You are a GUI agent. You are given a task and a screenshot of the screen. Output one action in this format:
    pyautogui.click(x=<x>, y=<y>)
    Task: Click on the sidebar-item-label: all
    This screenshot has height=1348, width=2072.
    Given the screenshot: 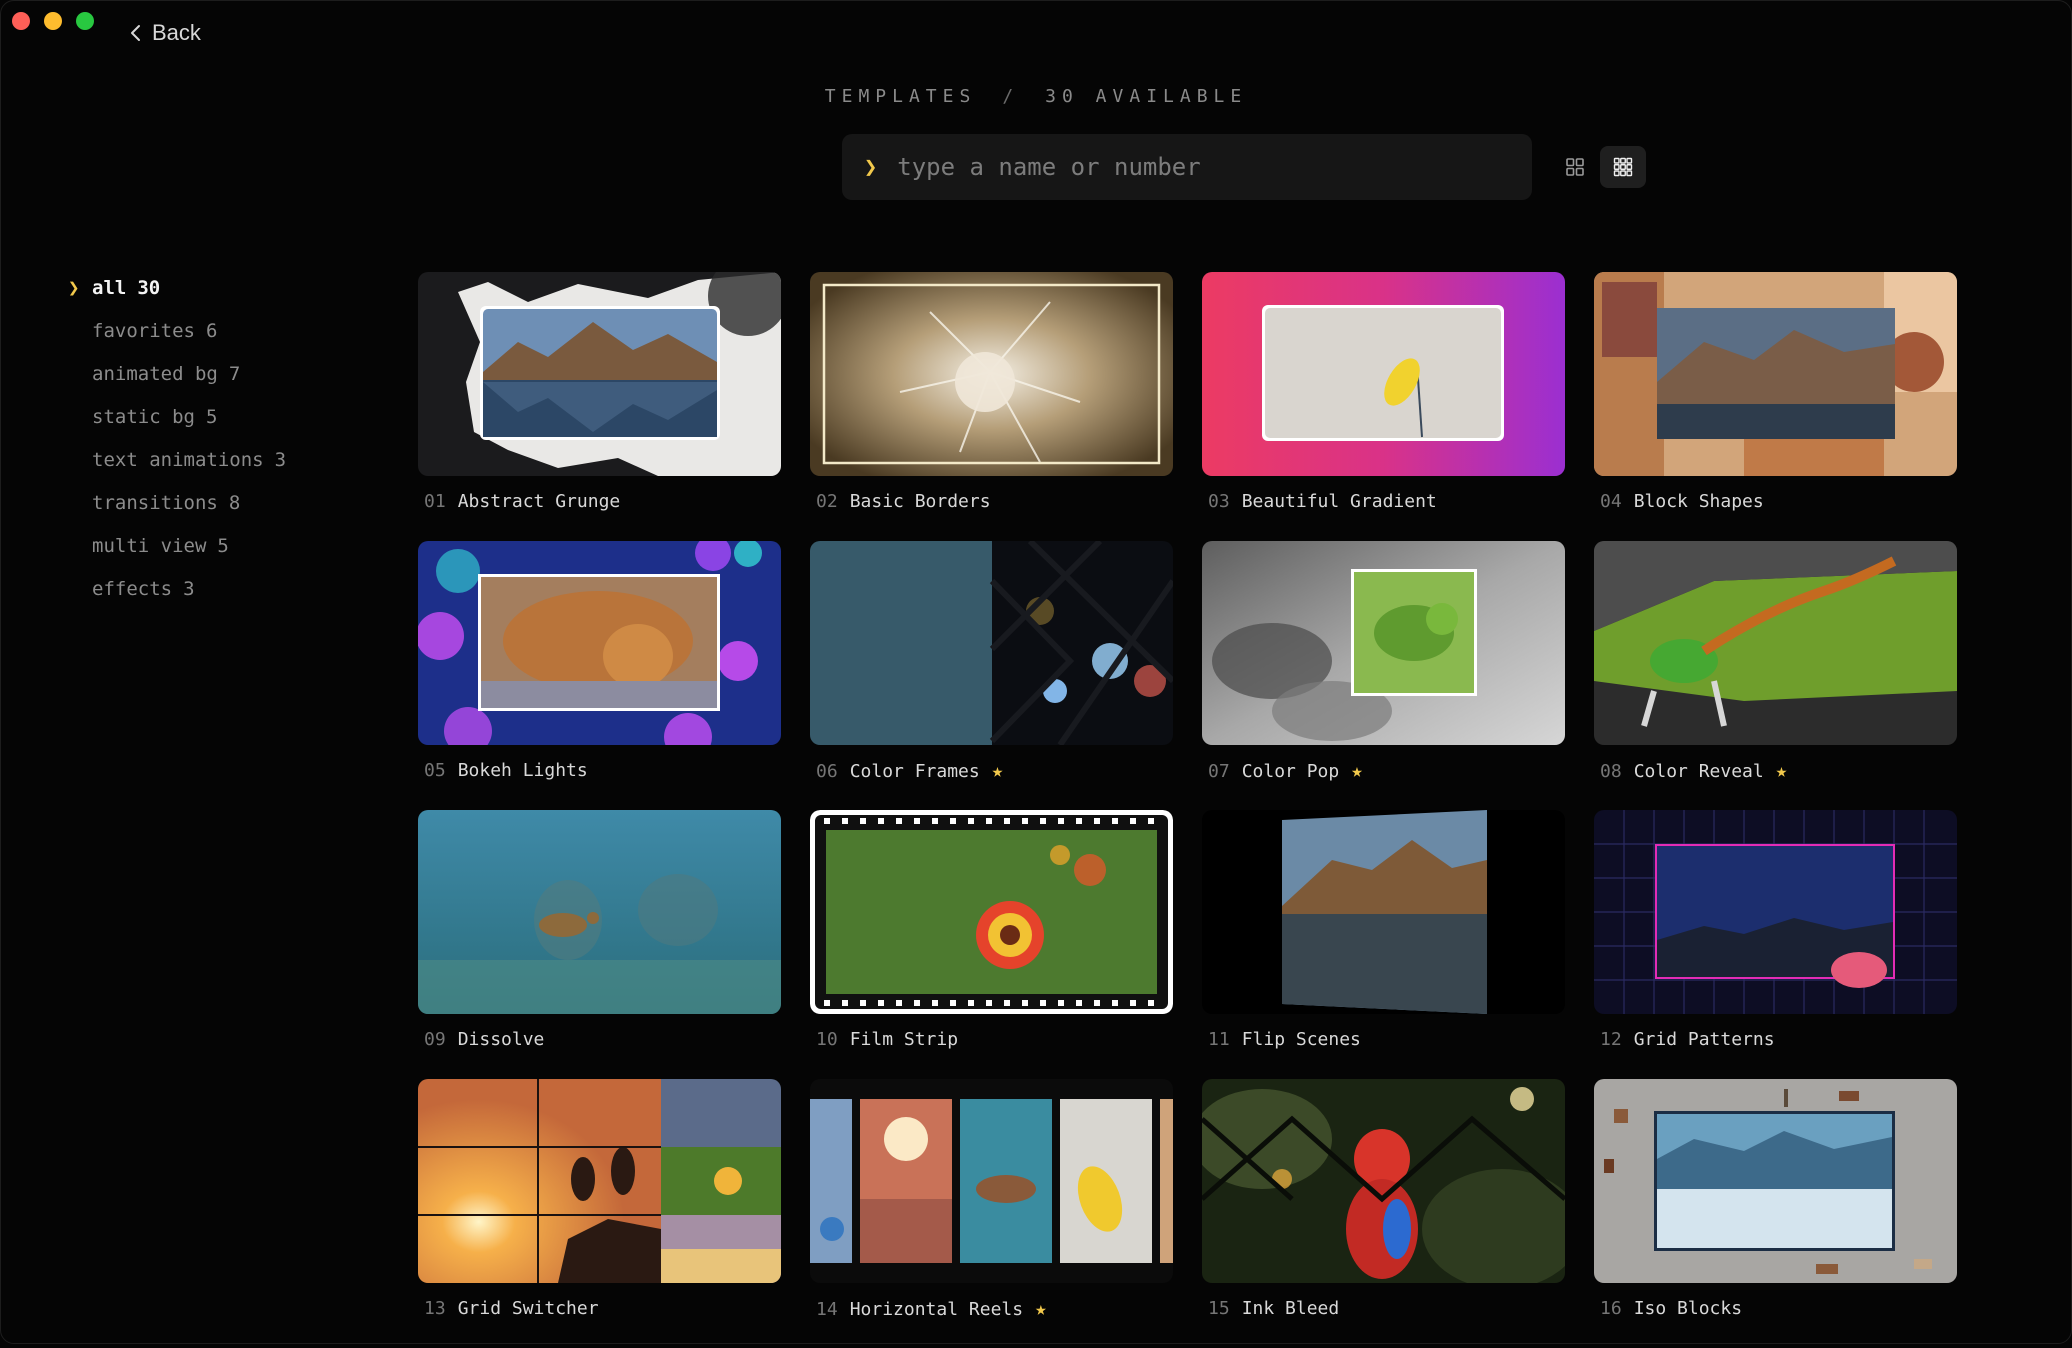 What is the action you would take?
    pyautogui.click(x=109, y=287)
    